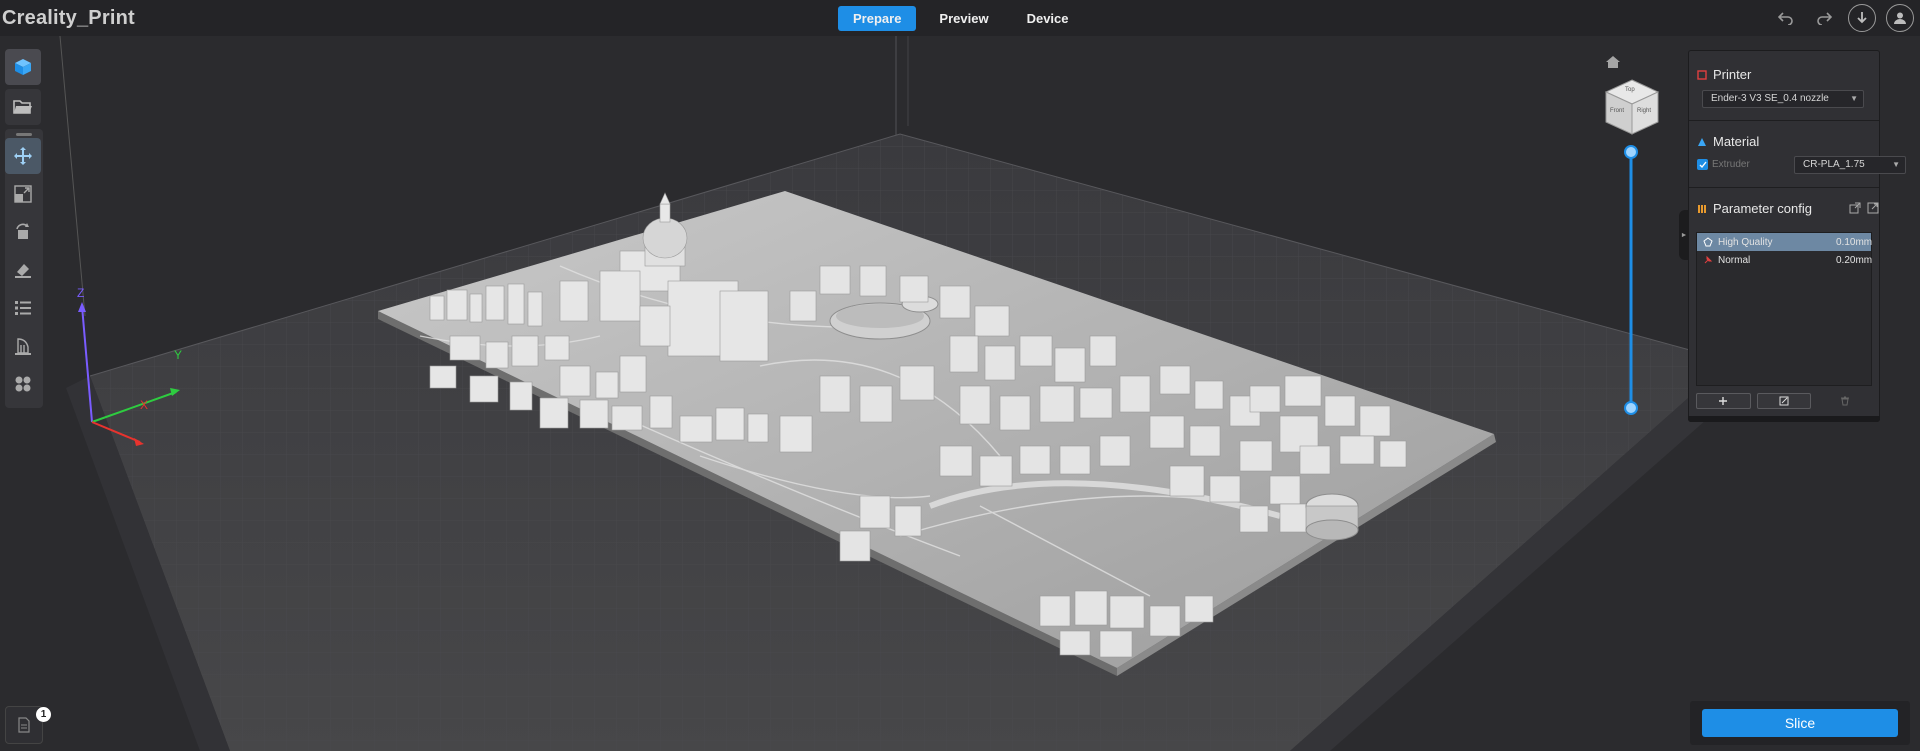 The image size is (1920, 751). I want to click on top-bar: Creality_Print Prepare Preview Device, so click(960, 18).